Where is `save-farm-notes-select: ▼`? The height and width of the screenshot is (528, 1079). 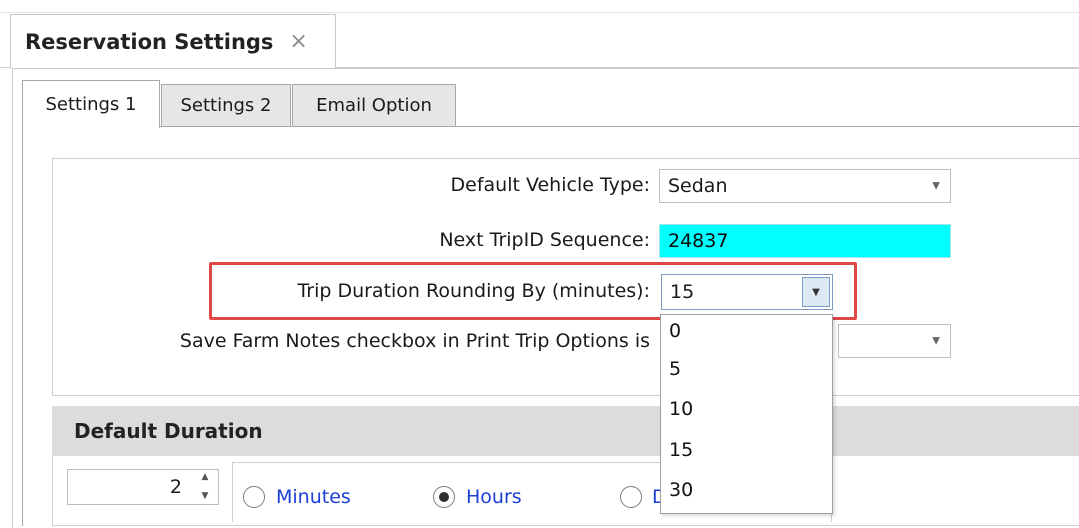 save-farm-notes-select: ▼ is located at coordinates (894, 341).